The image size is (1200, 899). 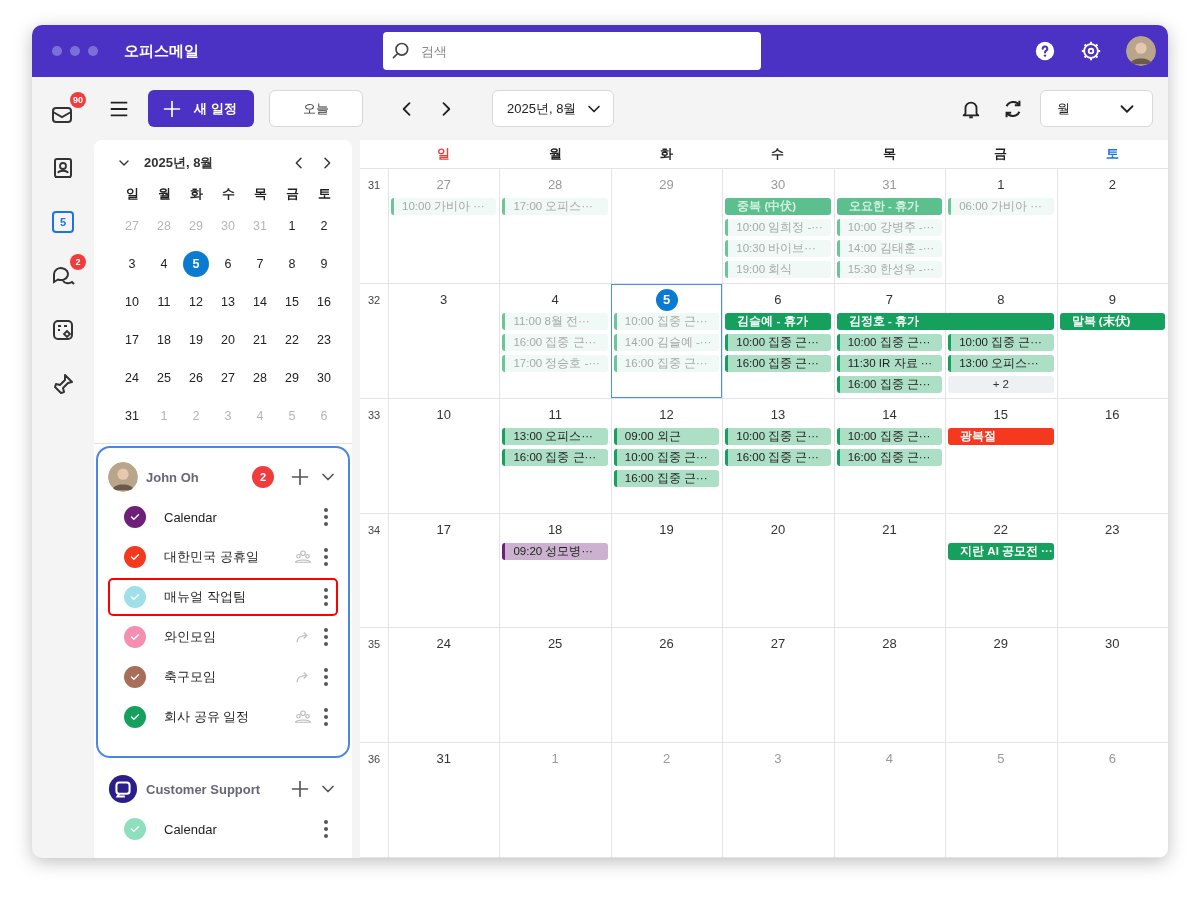 I want to click on board-icon, so click(x=63, y=330).